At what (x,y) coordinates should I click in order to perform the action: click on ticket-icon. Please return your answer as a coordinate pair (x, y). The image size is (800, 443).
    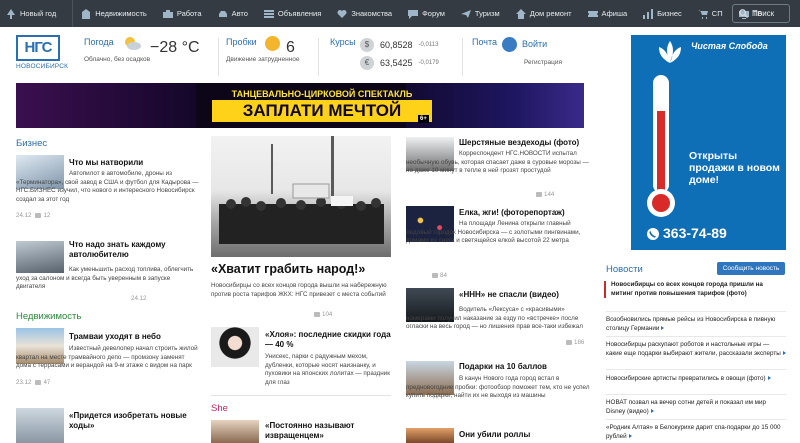
    Looking at the image, I should click on (592, 13).